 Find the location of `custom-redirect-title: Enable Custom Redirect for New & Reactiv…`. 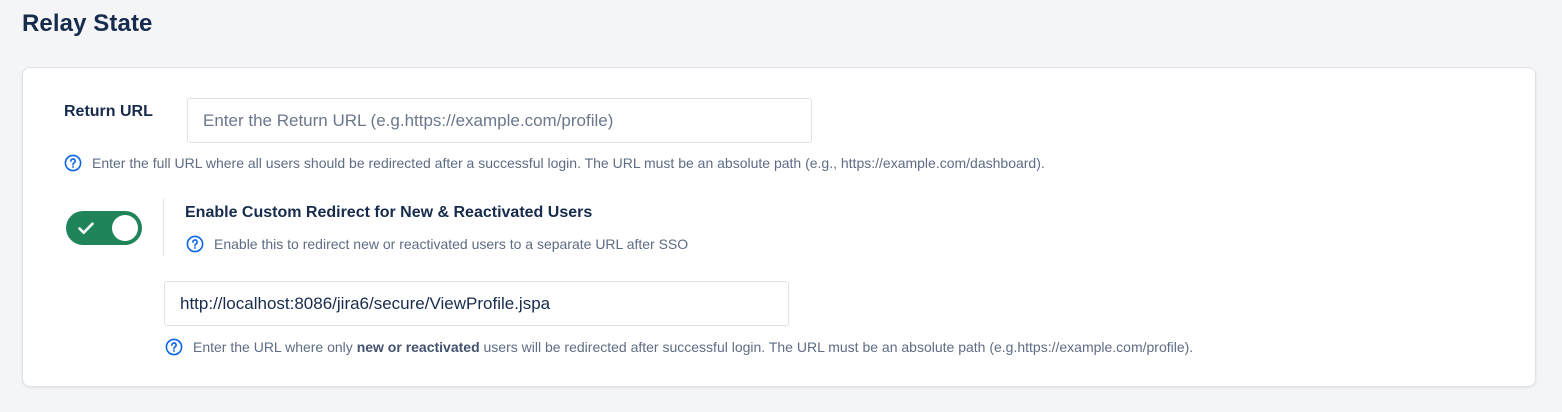

custom-redirect-title: Enable Custom Redirect for New & Reactiv… is located at coordinates (389, 212).